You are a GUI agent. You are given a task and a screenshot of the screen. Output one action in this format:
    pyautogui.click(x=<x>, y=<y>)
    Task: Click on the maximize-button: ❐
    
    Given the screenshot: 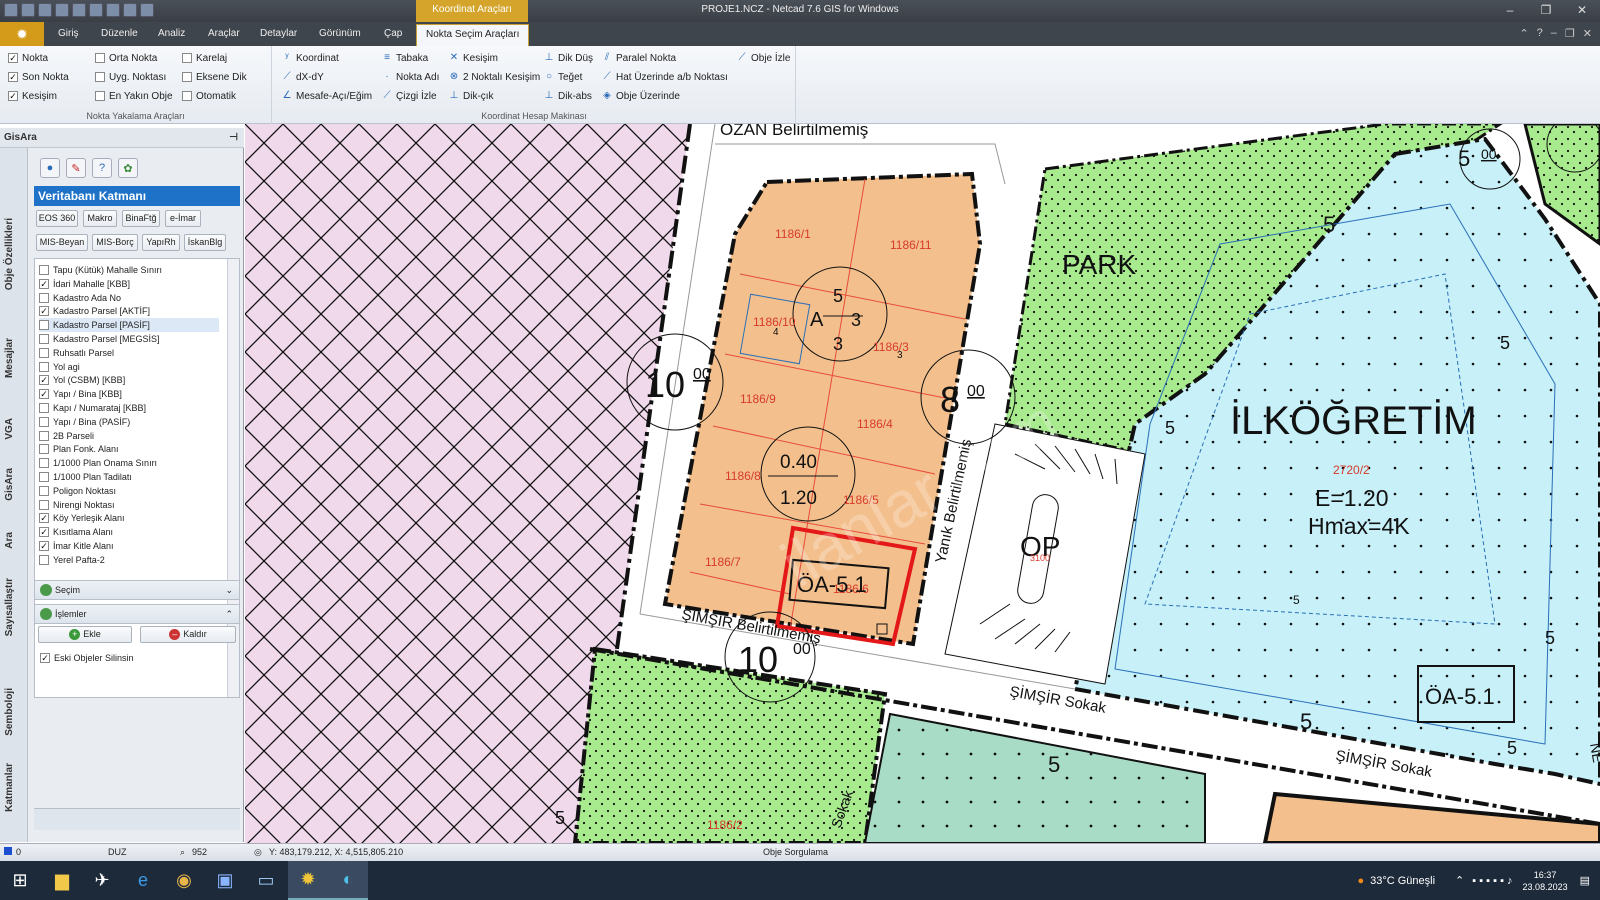 What is the action you would take?
    pyautogui.click(x=1546, y=11)
    